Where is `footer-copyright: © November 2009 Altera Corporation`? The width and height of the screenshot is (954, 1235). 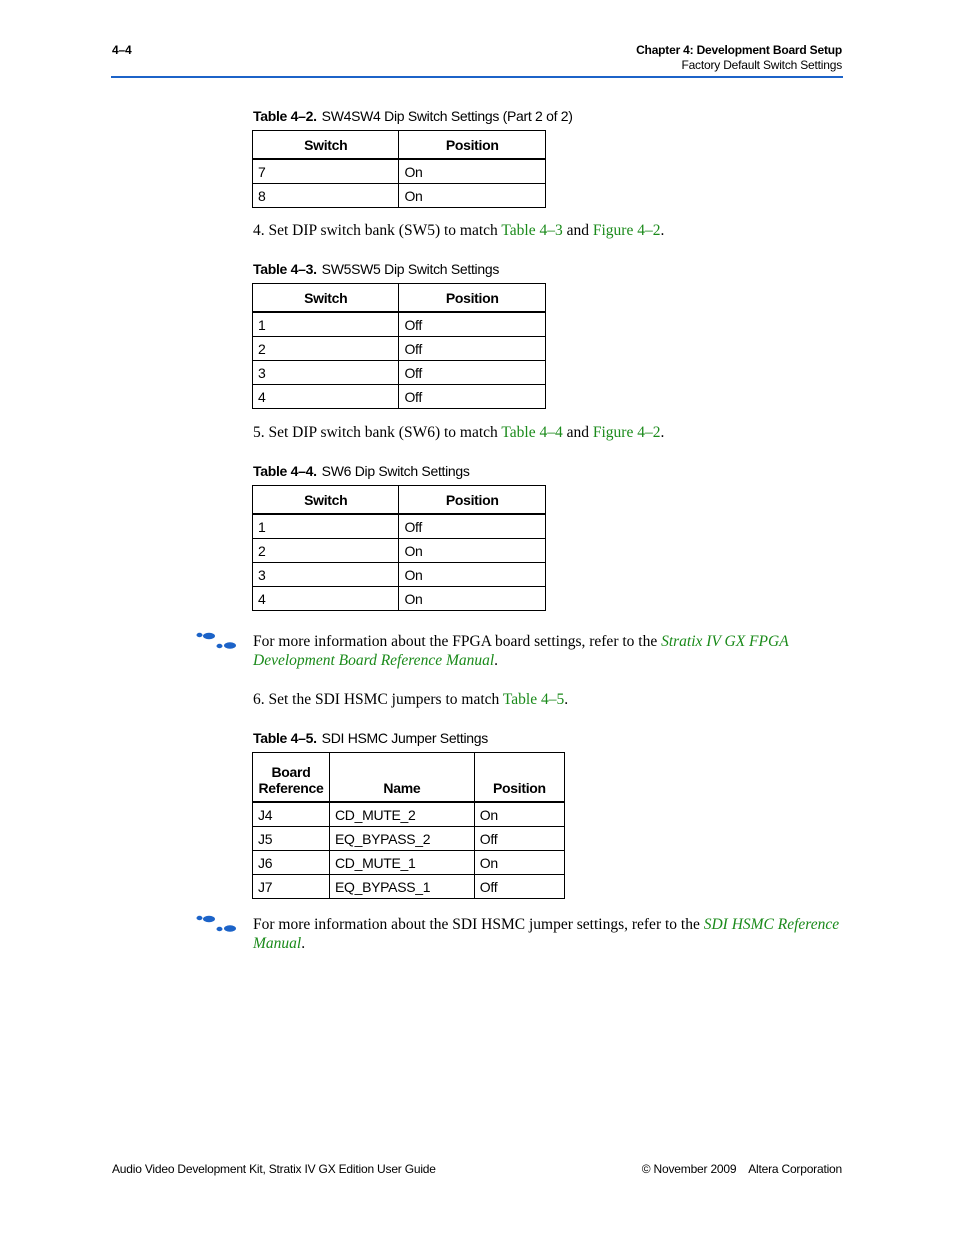 footer-copyright: © November 2009 Altera Corporation is located at coordinates (741, 1169).